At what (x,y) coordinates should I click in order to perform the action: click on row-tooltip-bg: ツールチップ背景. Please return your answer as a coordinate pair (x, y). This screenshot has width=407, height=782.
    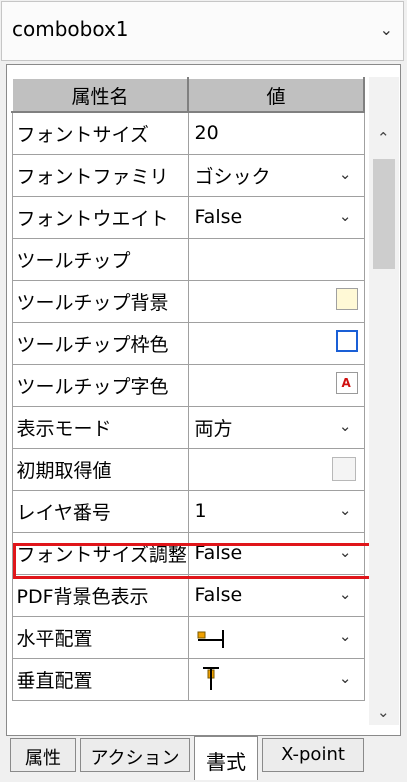
    Looking at the image, I should click on (188, 301).